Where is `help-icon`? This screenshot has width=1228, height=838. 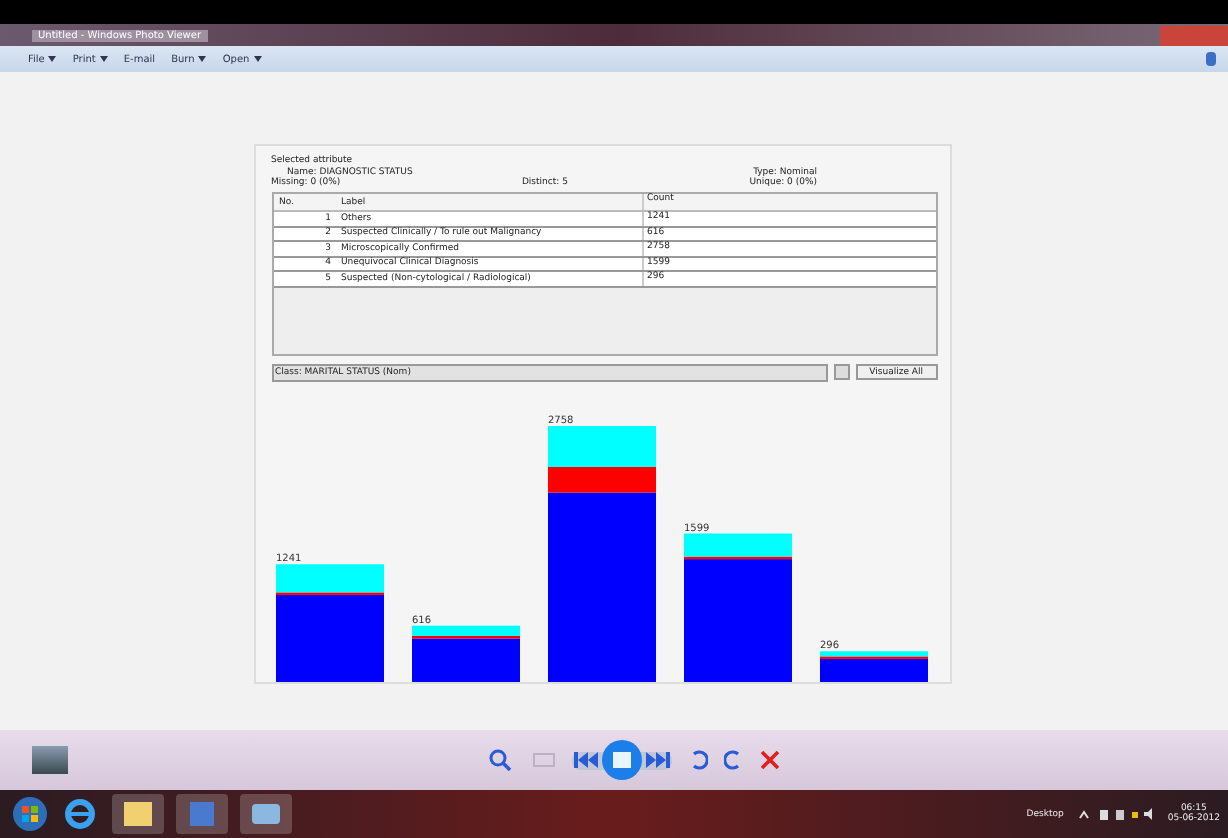
help-icon is located at coordinates (1211, 59).